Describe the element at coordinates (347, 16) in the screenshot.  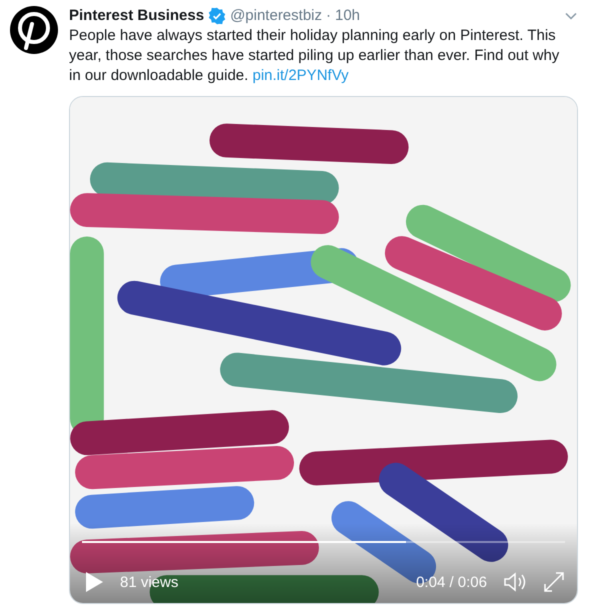
I see `tweet-time: 10h` at that location.